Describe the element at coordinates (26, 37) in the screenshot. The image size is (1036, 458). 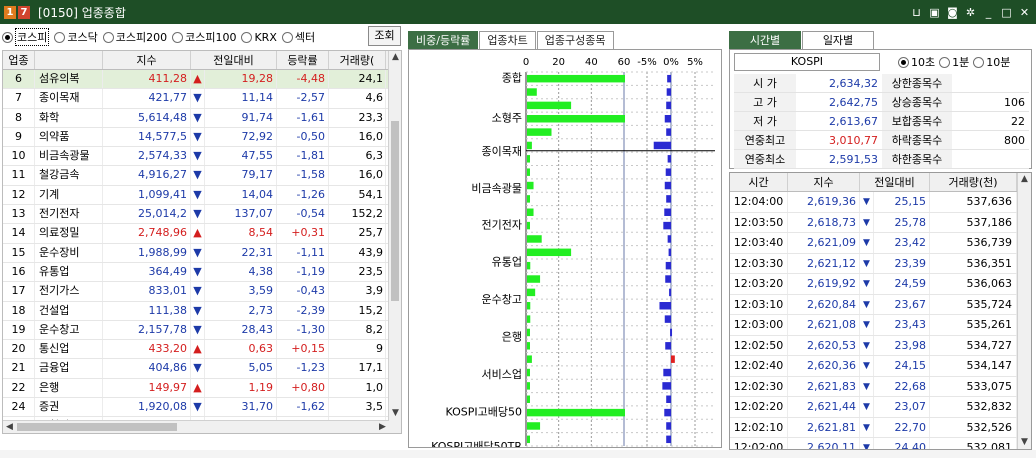
I see `market-option: 코스피` at that location.